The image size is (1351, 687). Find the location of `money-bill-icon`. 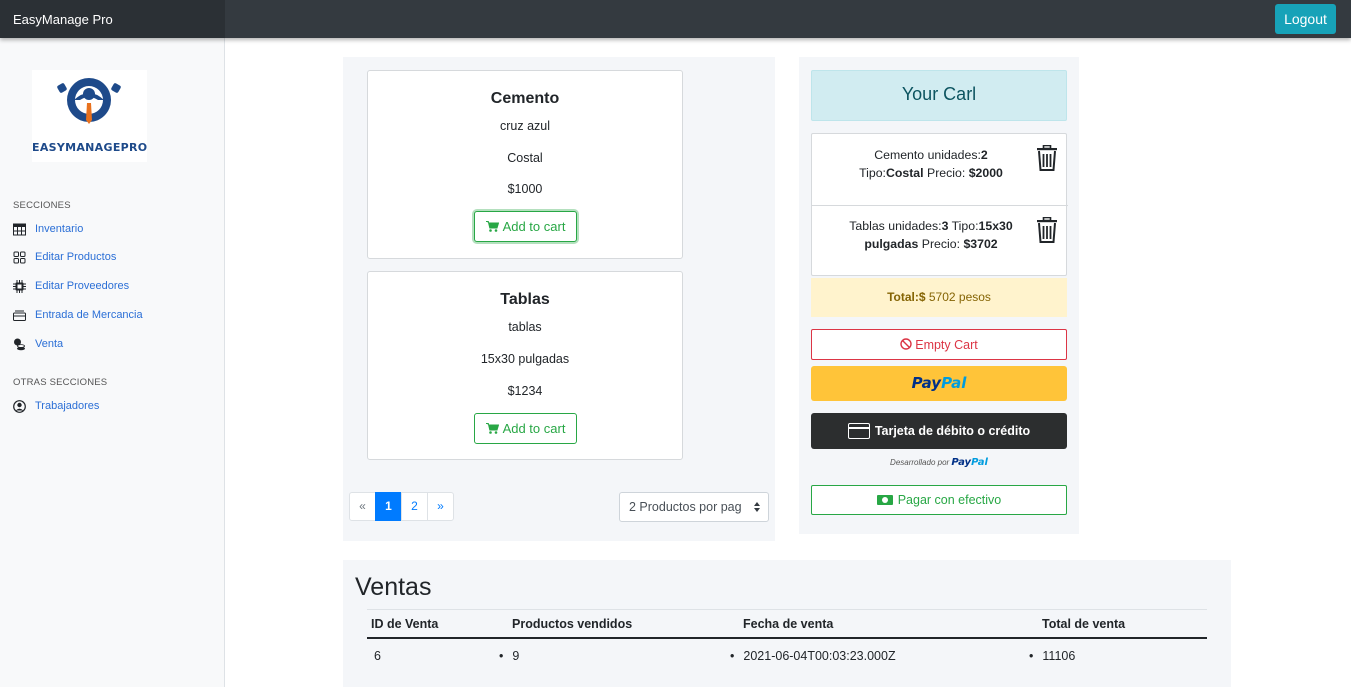

money-bill-icon is located at coordinates (884, 500).